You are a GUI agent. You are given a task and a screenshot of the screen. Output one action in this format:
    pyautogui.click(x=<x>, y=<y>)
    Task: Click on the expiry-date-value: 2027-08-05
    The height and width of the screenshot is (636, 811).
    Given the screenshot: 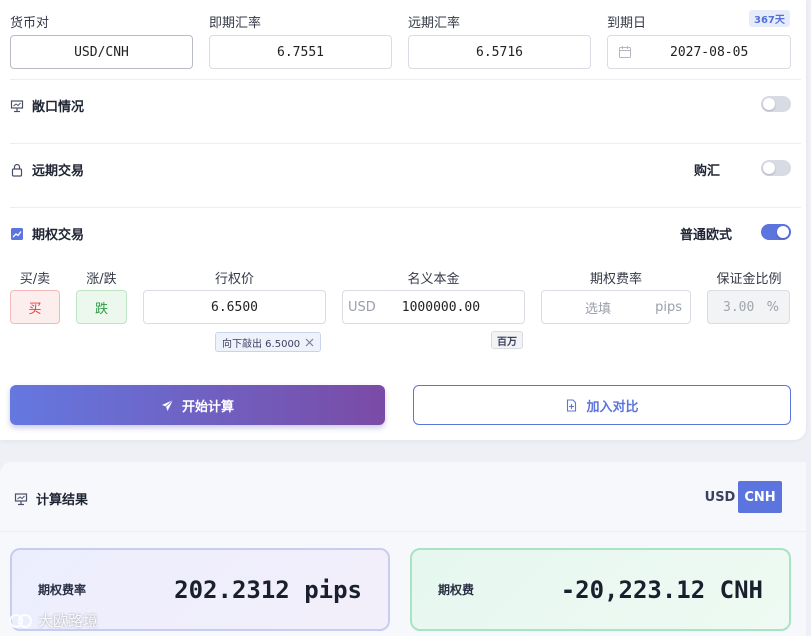 What is the action you would take?
    pyautogui.click(x=709, y=52)
    